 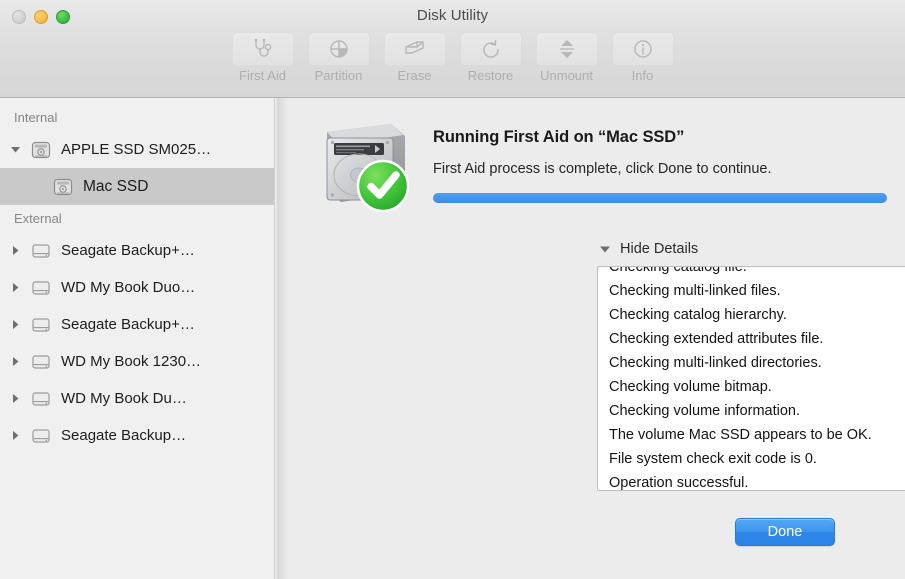 What do you see at coordinates (414, 75) in the screenshot?
I see `toolbar-label-erase: Erase` at bounding box center [414, 75].